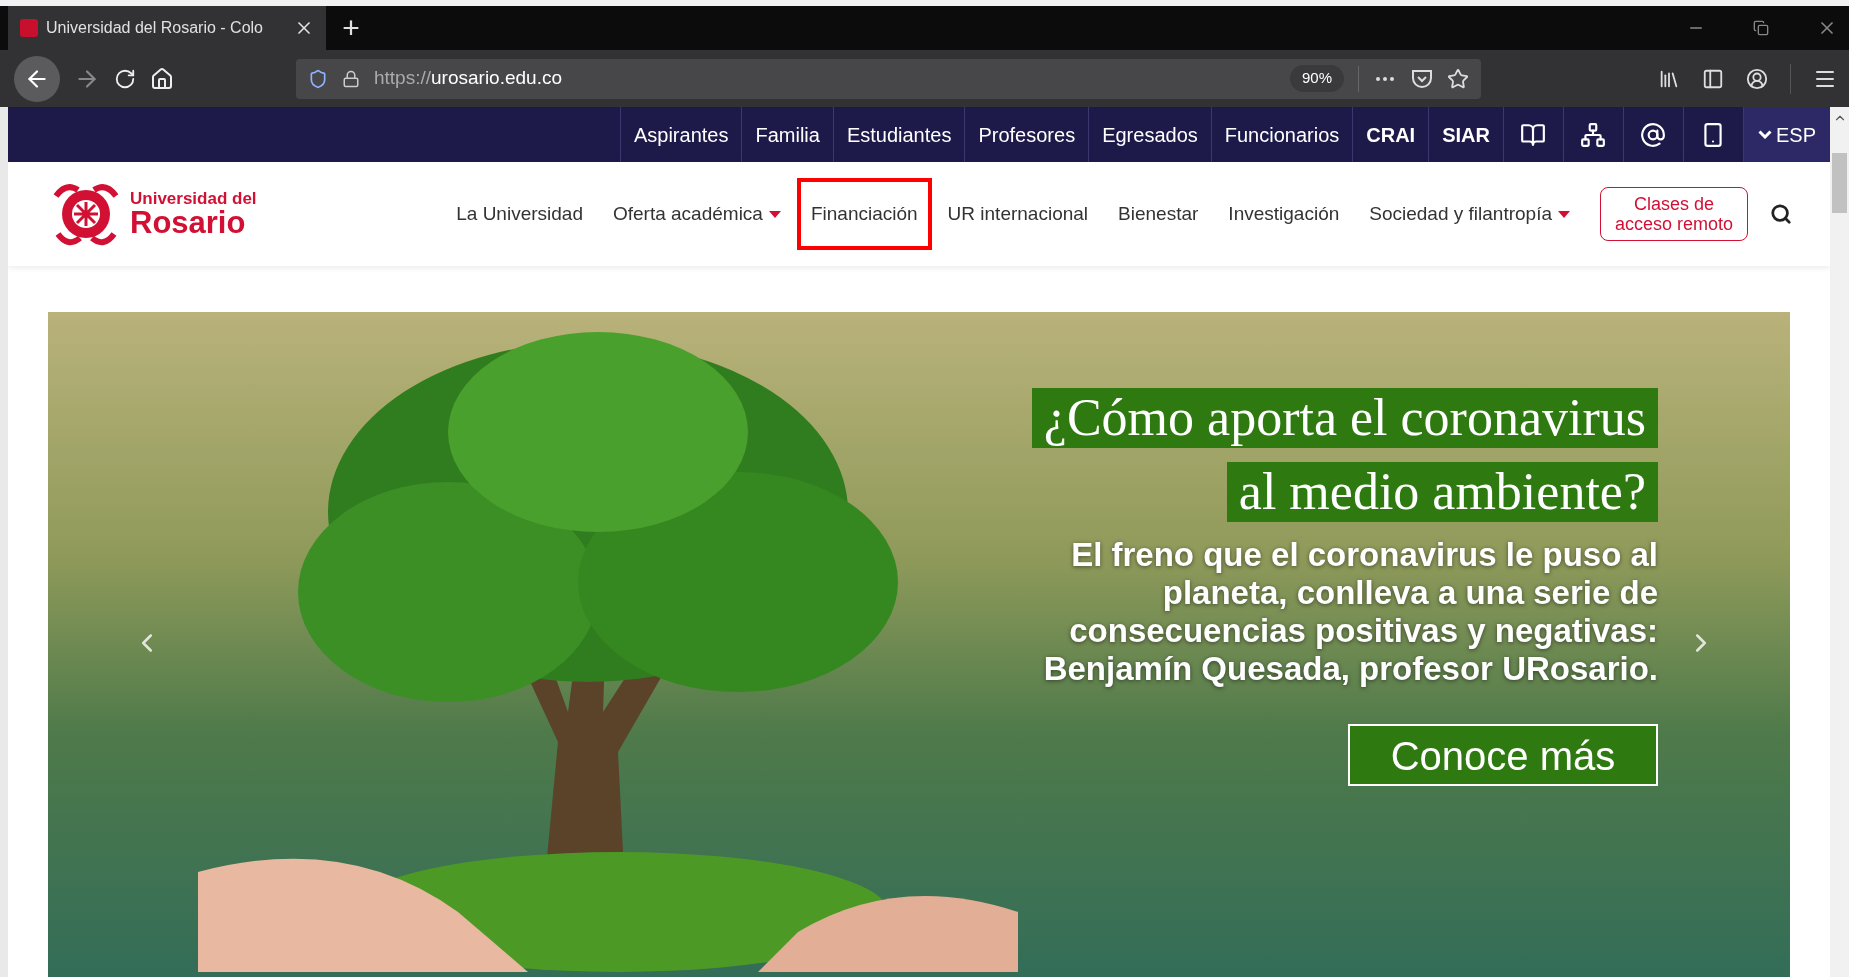 Image resolution: width=1849 pixels, height=977 pixels. Describe the element at coordinates (680, 134) in the screenshot. I see `utility-link: Aspirantes` at that location.